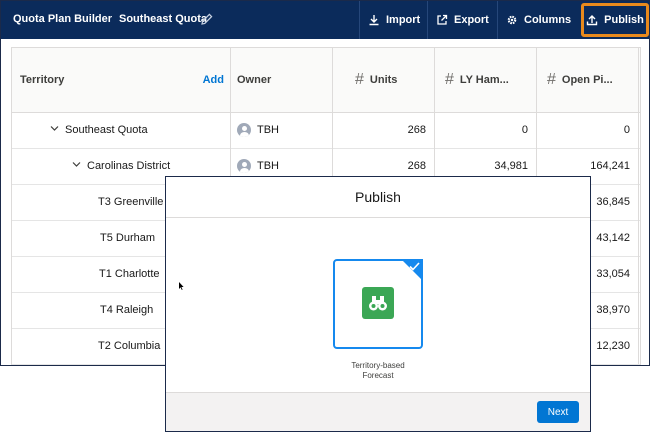 The width and height of the screenshot is (652, 432). Describe the element at coordinates (378, 197) in the screenshot. I see `modal-title: Publish` at that location.